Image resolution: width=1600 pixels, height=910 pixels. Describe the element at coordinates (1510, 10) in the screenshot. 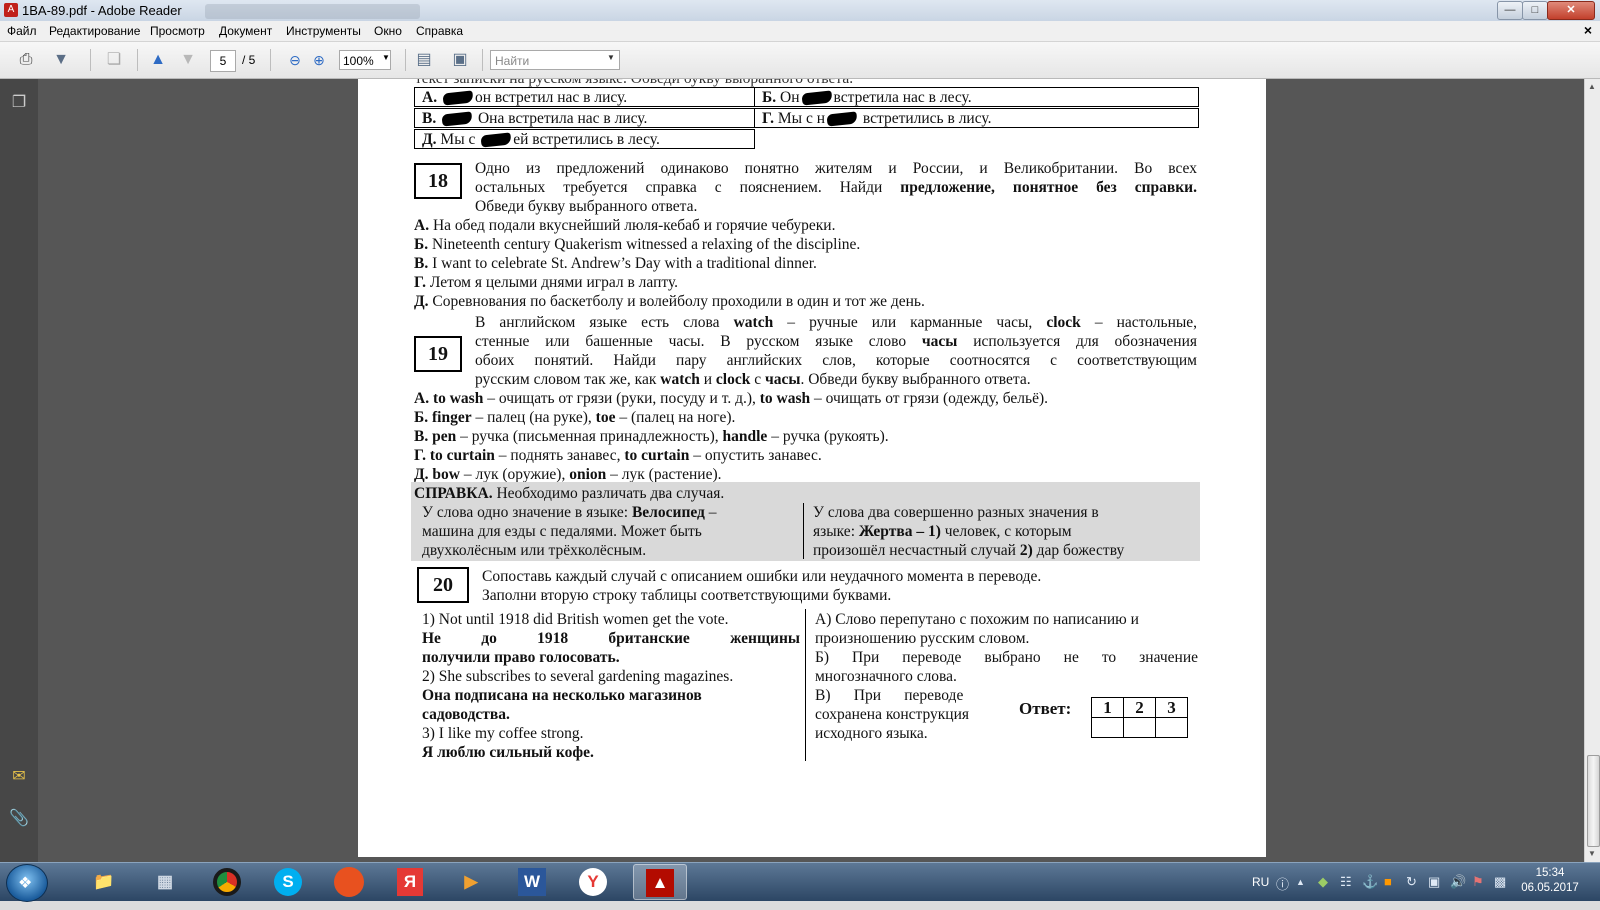

I see `minimize-button: —` at that location.